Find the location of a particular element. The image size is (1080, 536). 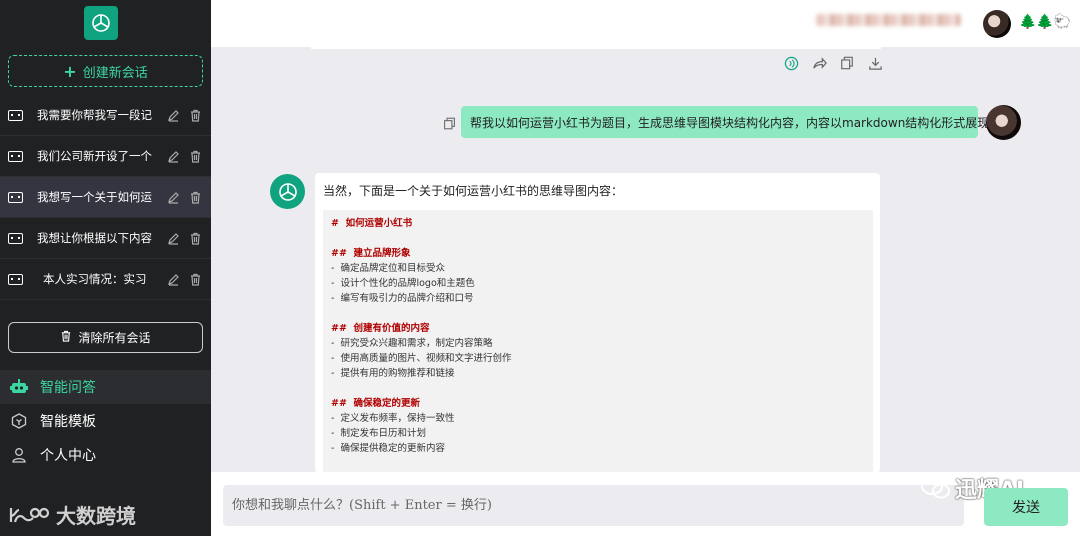

nav-menu: 智能问答 智能模板 个人中心 is located at coordinates (105, 421).